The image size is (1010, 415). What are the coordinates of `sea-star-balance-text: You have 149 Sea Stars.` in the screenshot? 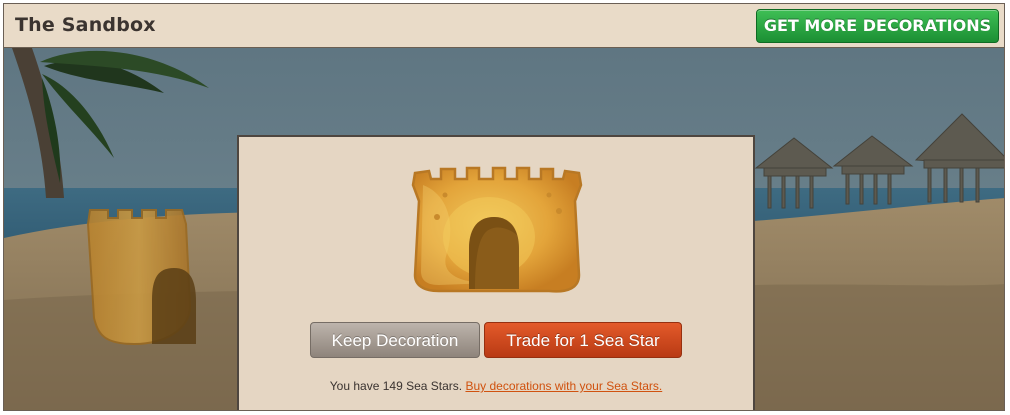 It's located at (396, 386).